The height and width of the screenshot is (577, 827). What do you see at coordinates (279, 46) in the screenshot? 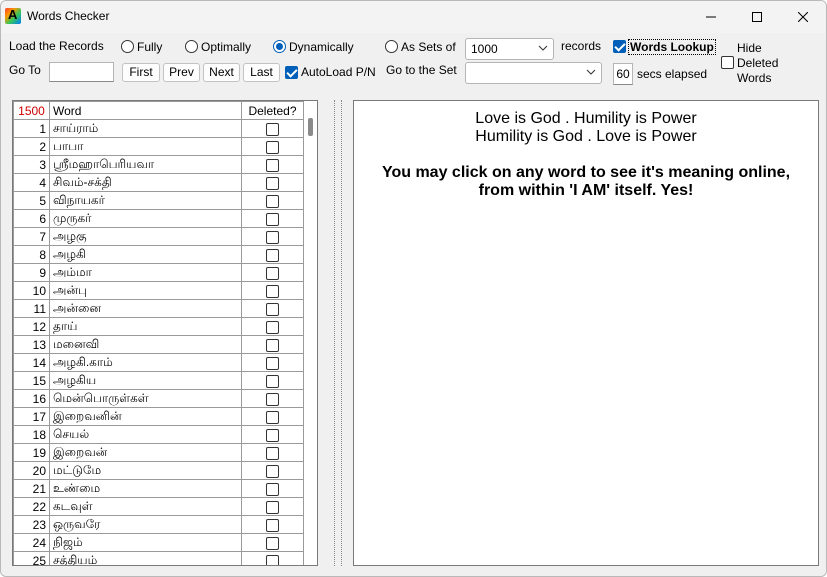
I see `radio-dynamically` at bounding box center [279, 46].